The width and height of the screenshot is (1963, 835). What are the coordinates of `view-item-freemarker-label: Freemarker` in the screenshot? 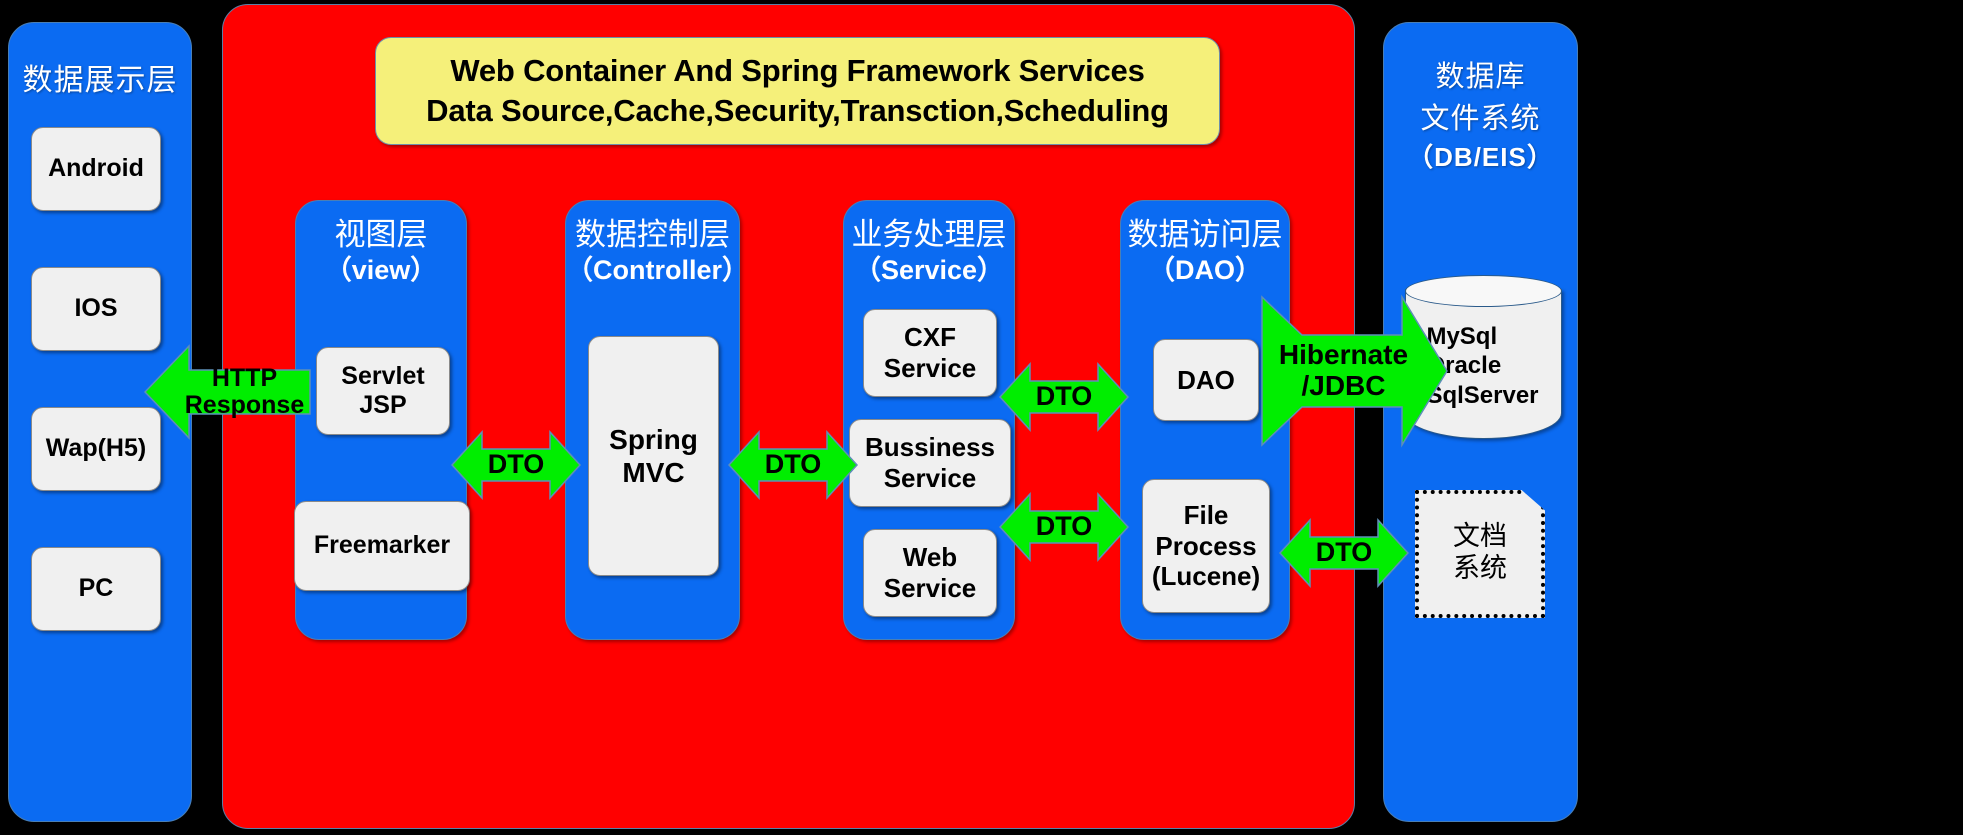 It's located at (382, 545).